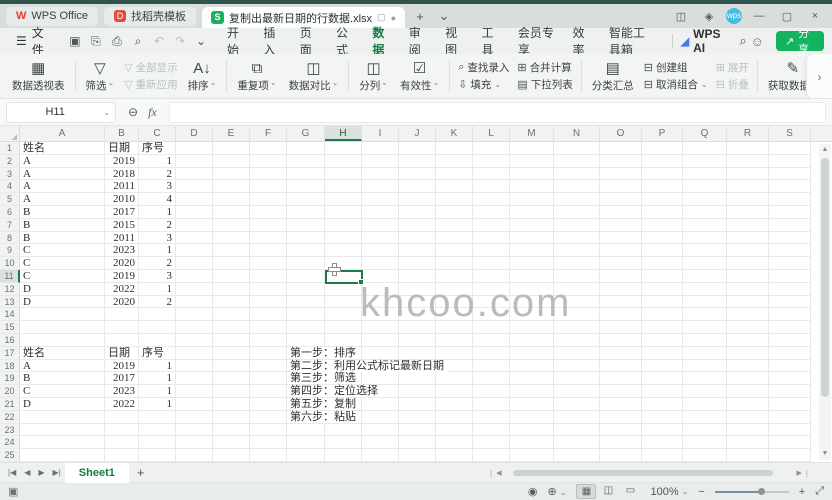 The width and height of the screenshot is (832, 500). What do you see at coordinates (799, 473) in the screenshot?
I see `scroll-right-icon: ▶` at bounding box center [799, 473].